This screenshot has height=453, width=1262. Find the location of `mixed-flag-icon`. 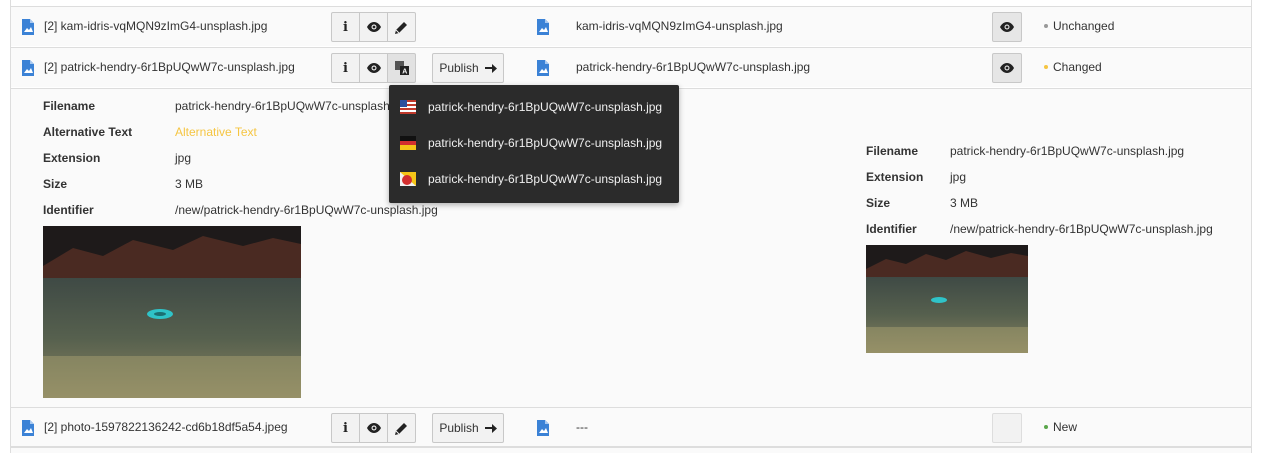

mixed-flag-icon is located at coordinates (408, 179).